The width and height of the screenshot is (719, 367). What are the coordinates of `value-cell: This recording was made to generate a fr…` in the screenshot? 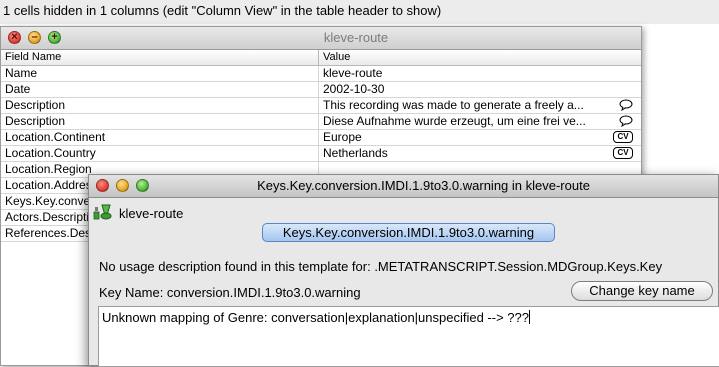 It's located at (480, 105).